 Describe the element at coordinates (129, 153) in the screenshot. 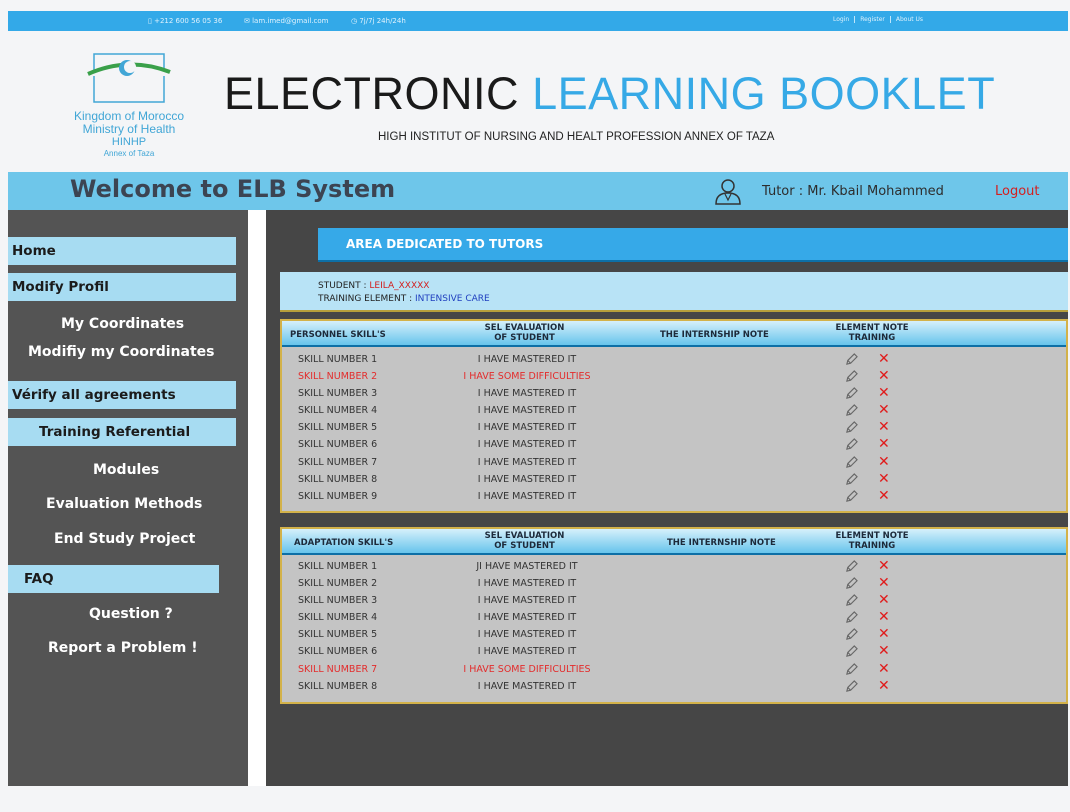

I see `logo-line-4: Annex of Taza` at that location.